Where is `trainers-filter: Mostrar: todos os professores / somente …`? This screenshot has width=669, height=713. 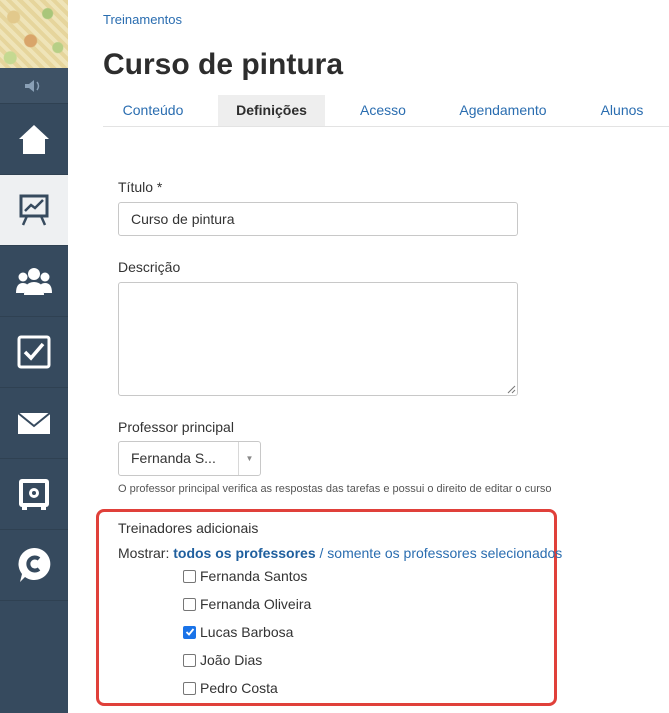 trainers-filter: Mostrar: todos os professores / somente … is located at coordinates (340, 553).